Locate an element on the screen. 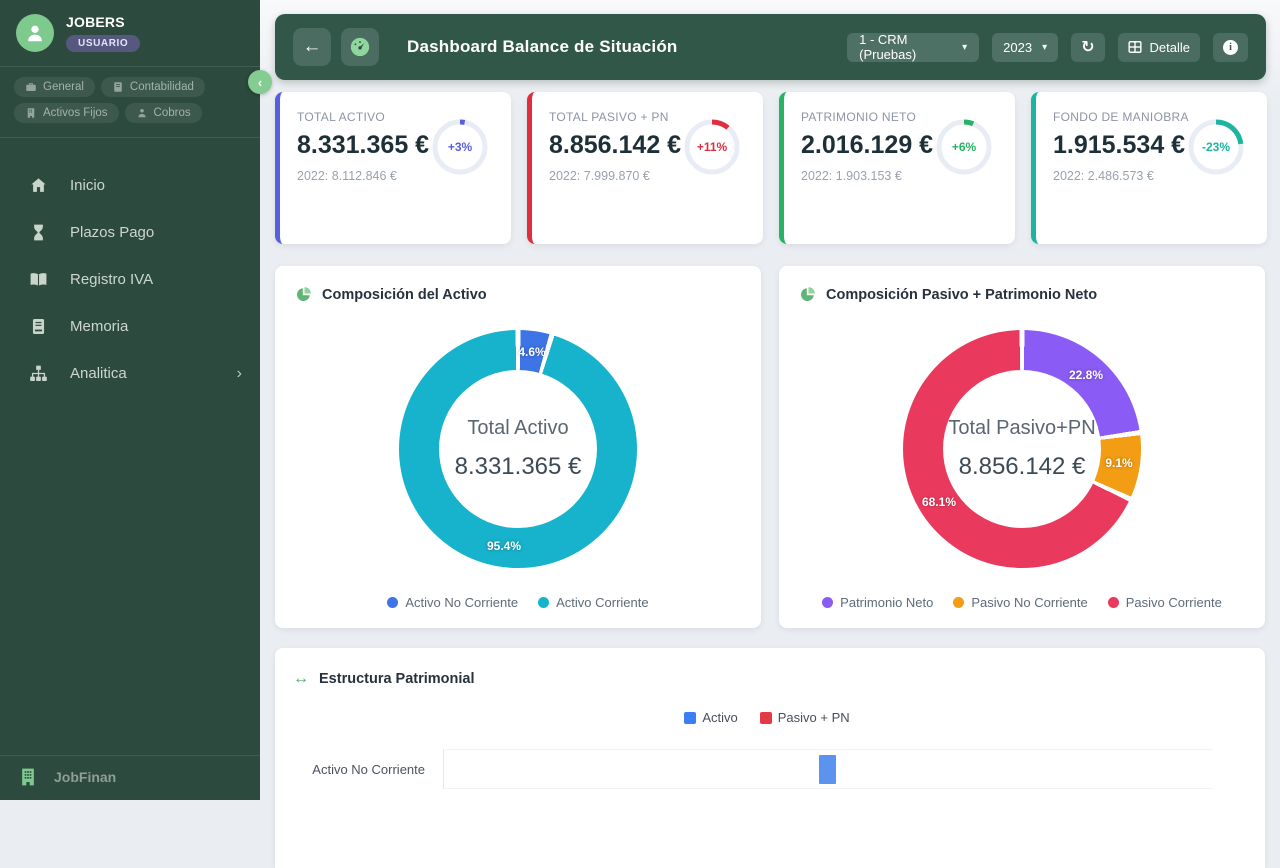 The image size is (1280, 868). brand-name: JobFinan is located at coordinates (85, 777).